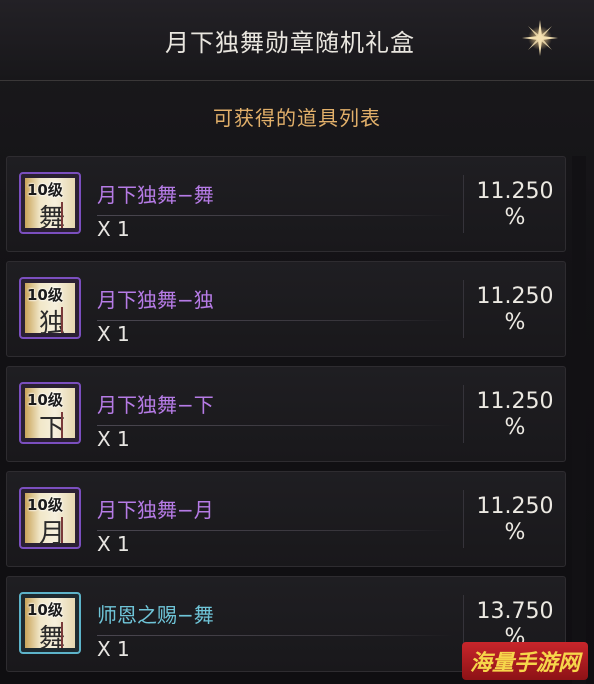 Image resolution: width=594 pixels, height=684 pixels. What do you see at coordinates (155, 195) in the screenshot?
I see `item-name: 月下独舞−舞` at bounding box center [155, 195].